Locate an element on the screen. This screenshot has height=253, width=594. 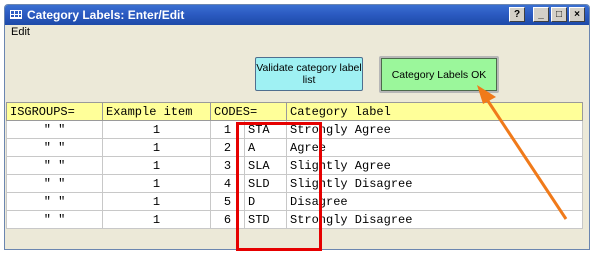
cell-code: 2 is located at coordinates (227, 147).